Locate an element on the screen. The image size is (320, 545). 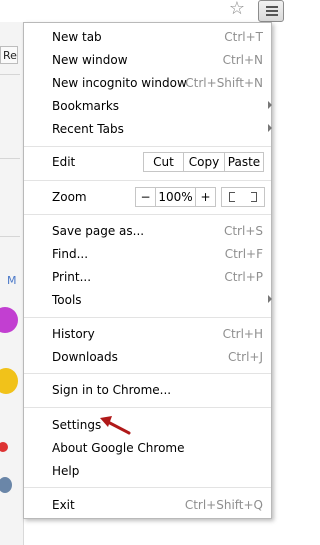
menu-item-label: New incognito window is located at coordinates (119, 83).